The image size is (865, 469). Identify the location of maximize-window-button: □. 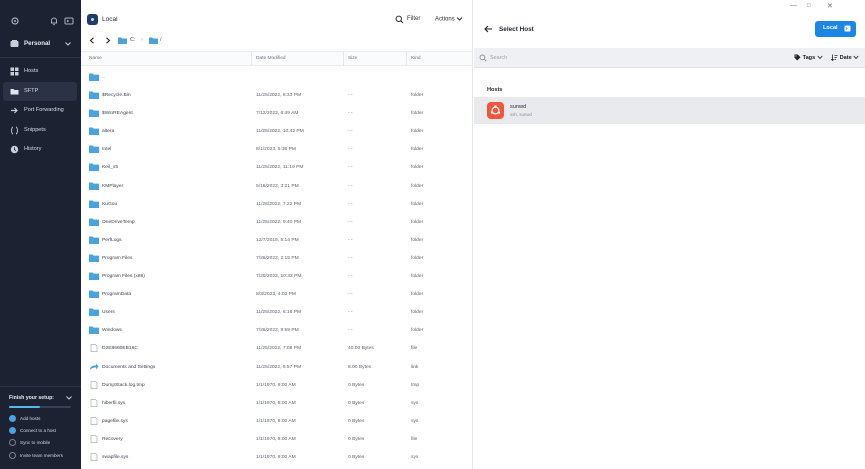
(809, 6).